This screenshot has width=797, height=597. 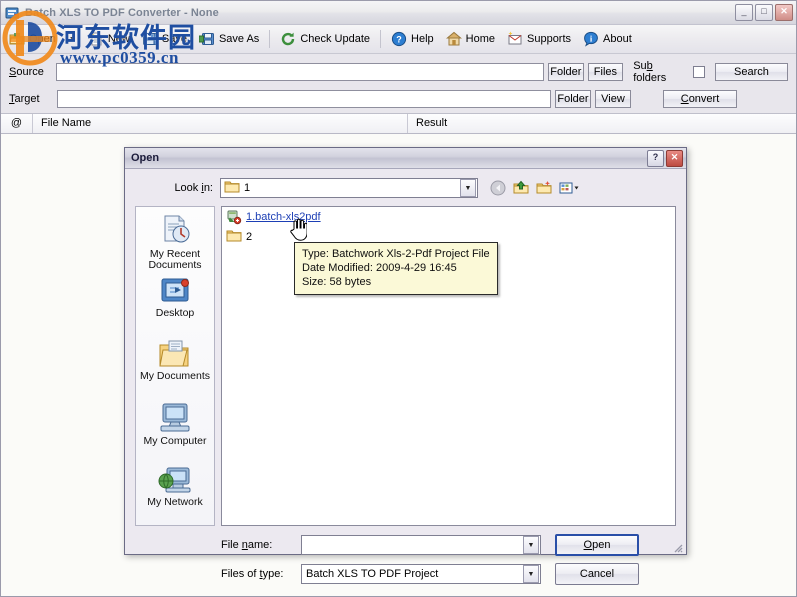 What do you see at coordinates (453, 39) in the screenshot?
I see `home-icon` at bounding box center [453, 39].